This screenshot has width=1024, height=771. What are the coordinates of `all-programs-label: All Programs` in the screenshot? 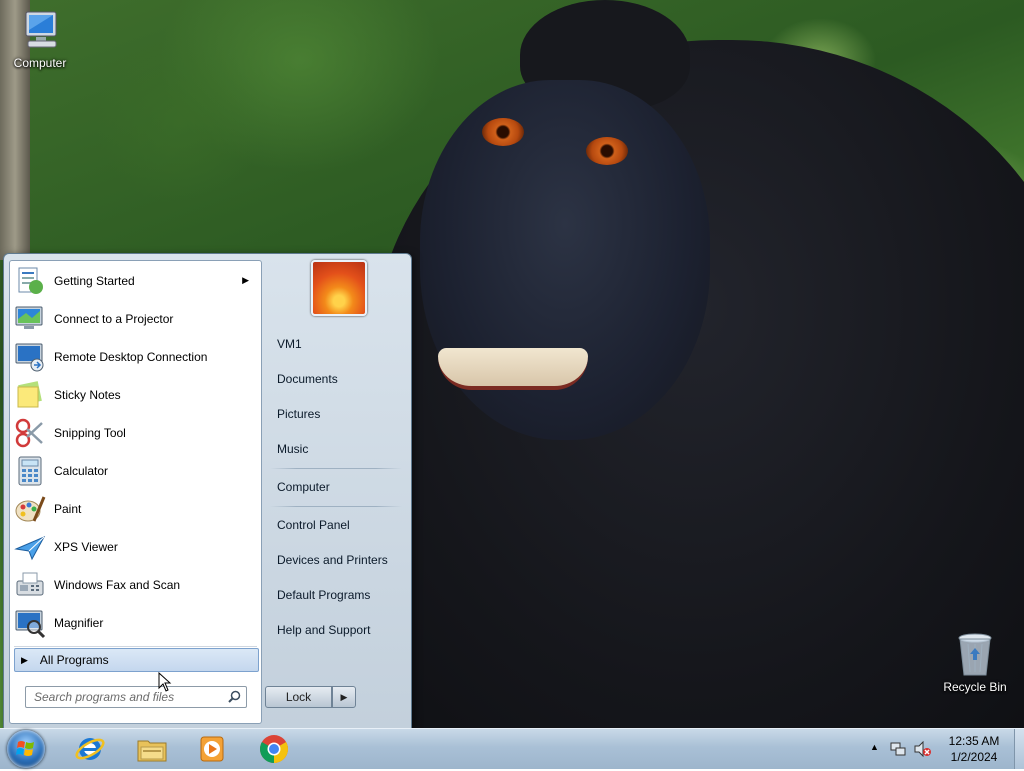 It's located at (74, 660).